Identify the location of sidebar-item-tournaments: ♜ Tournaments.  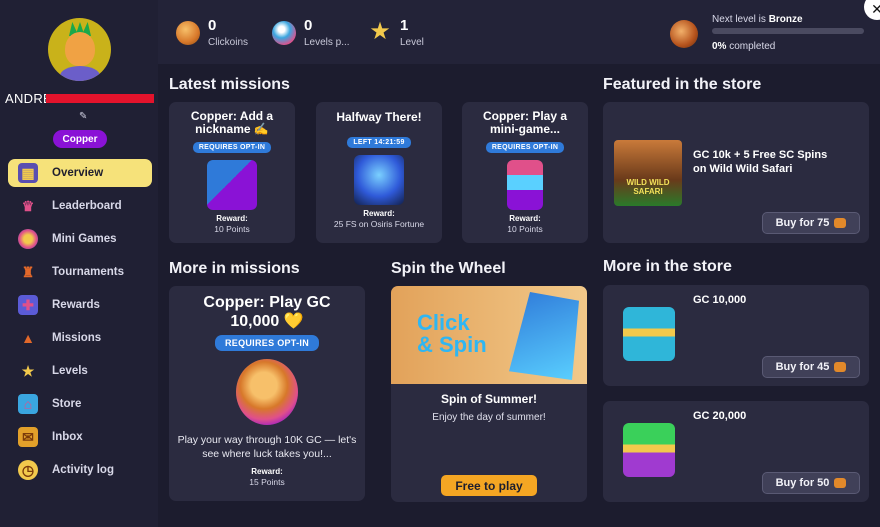
(80, 272).